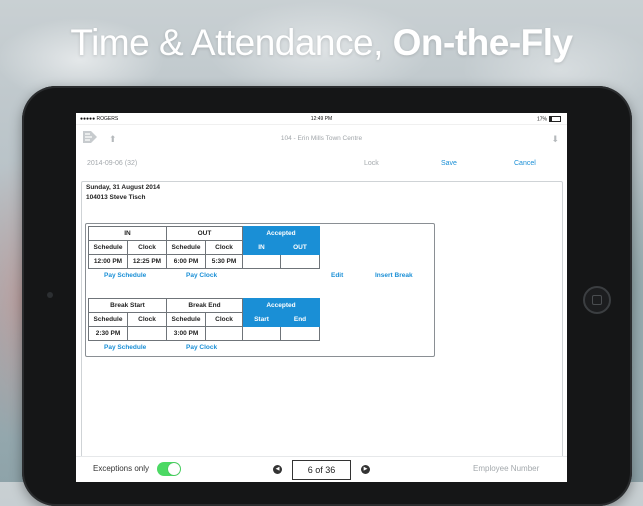 This screenshot has height=506, width=643. What do you see at coordinates (261, 333) in the screenshot?
I see `break-accepted-start-cell` at bounding box center [261, 333].